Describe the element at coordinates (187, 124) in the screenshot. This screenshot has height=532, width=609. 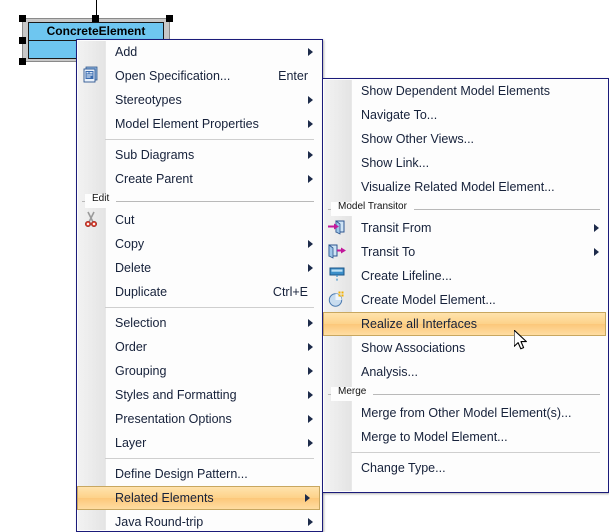
I see `menu-item-label: Model Element Properties` at that location.